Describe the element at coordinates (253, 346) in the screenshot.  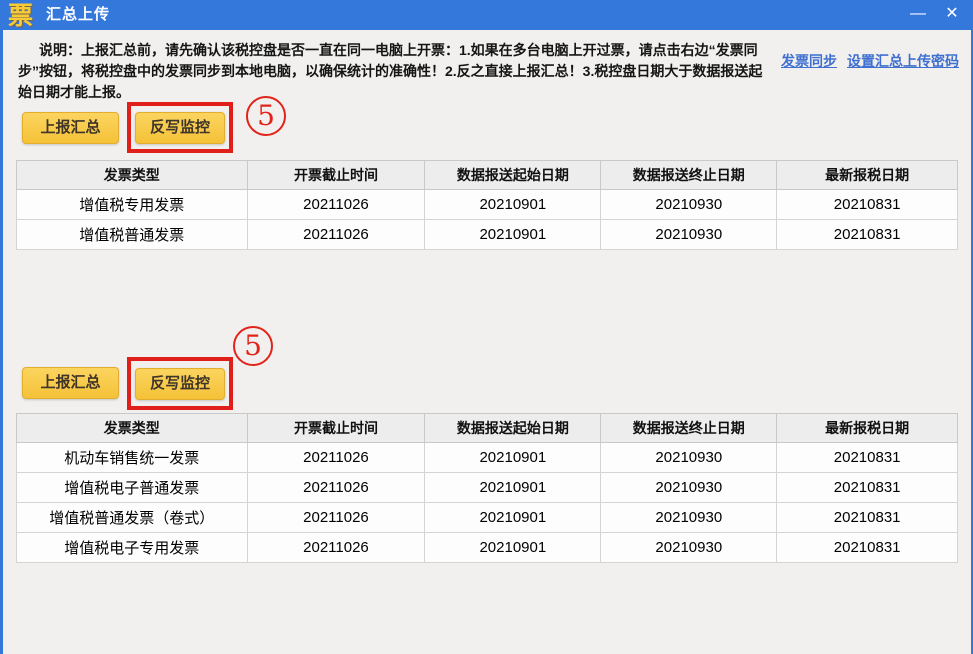
I see `annotation-circle-5-2: 5` at that location.